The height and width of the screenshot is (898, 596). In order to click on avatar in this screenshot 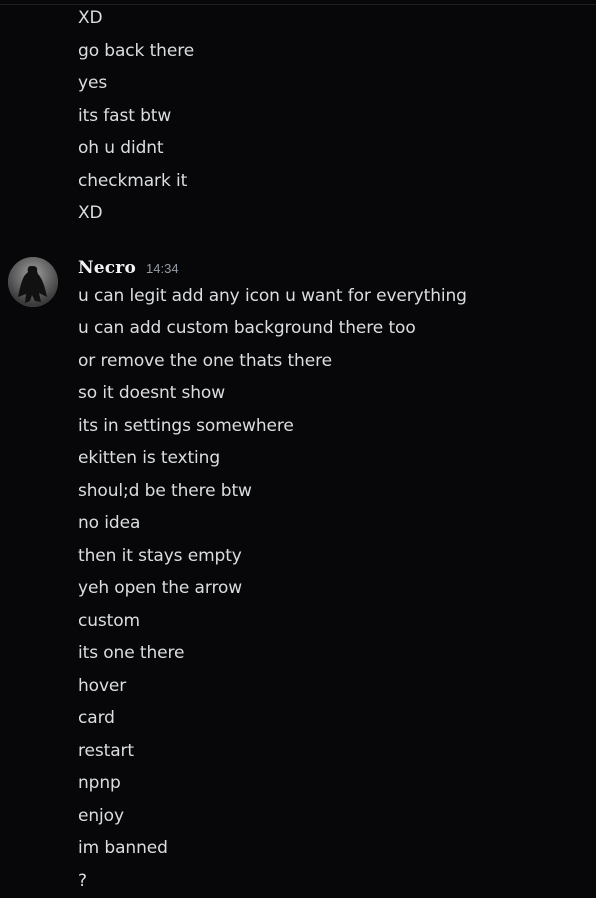, I will do `click(33, 282)`.